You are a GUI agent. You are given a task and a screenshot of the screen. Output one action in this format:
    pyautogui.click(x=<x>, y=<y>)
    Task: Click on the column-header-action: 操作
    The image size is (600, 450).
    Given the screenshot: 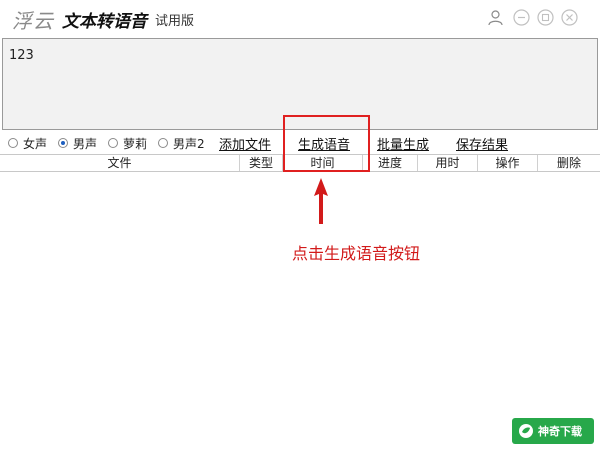 What is the action you would take?
    pyautogui.click(x=508, y=163)
    